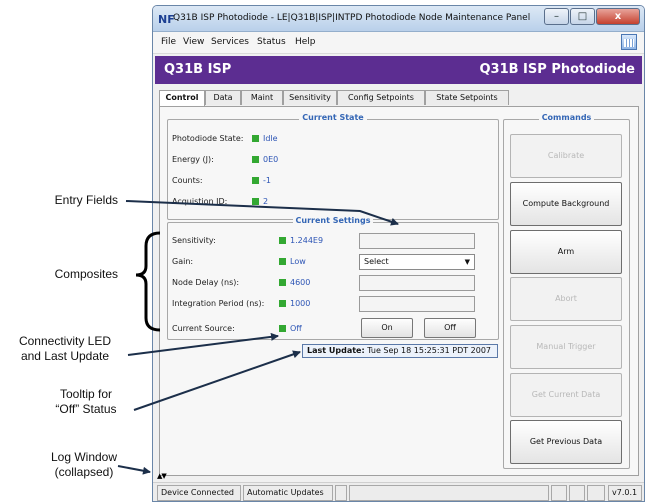  What do you see at coordinates (199, 493) in the screenshot?
I see `status-device-connected: Device Connected` at bounding box center [199, 493].